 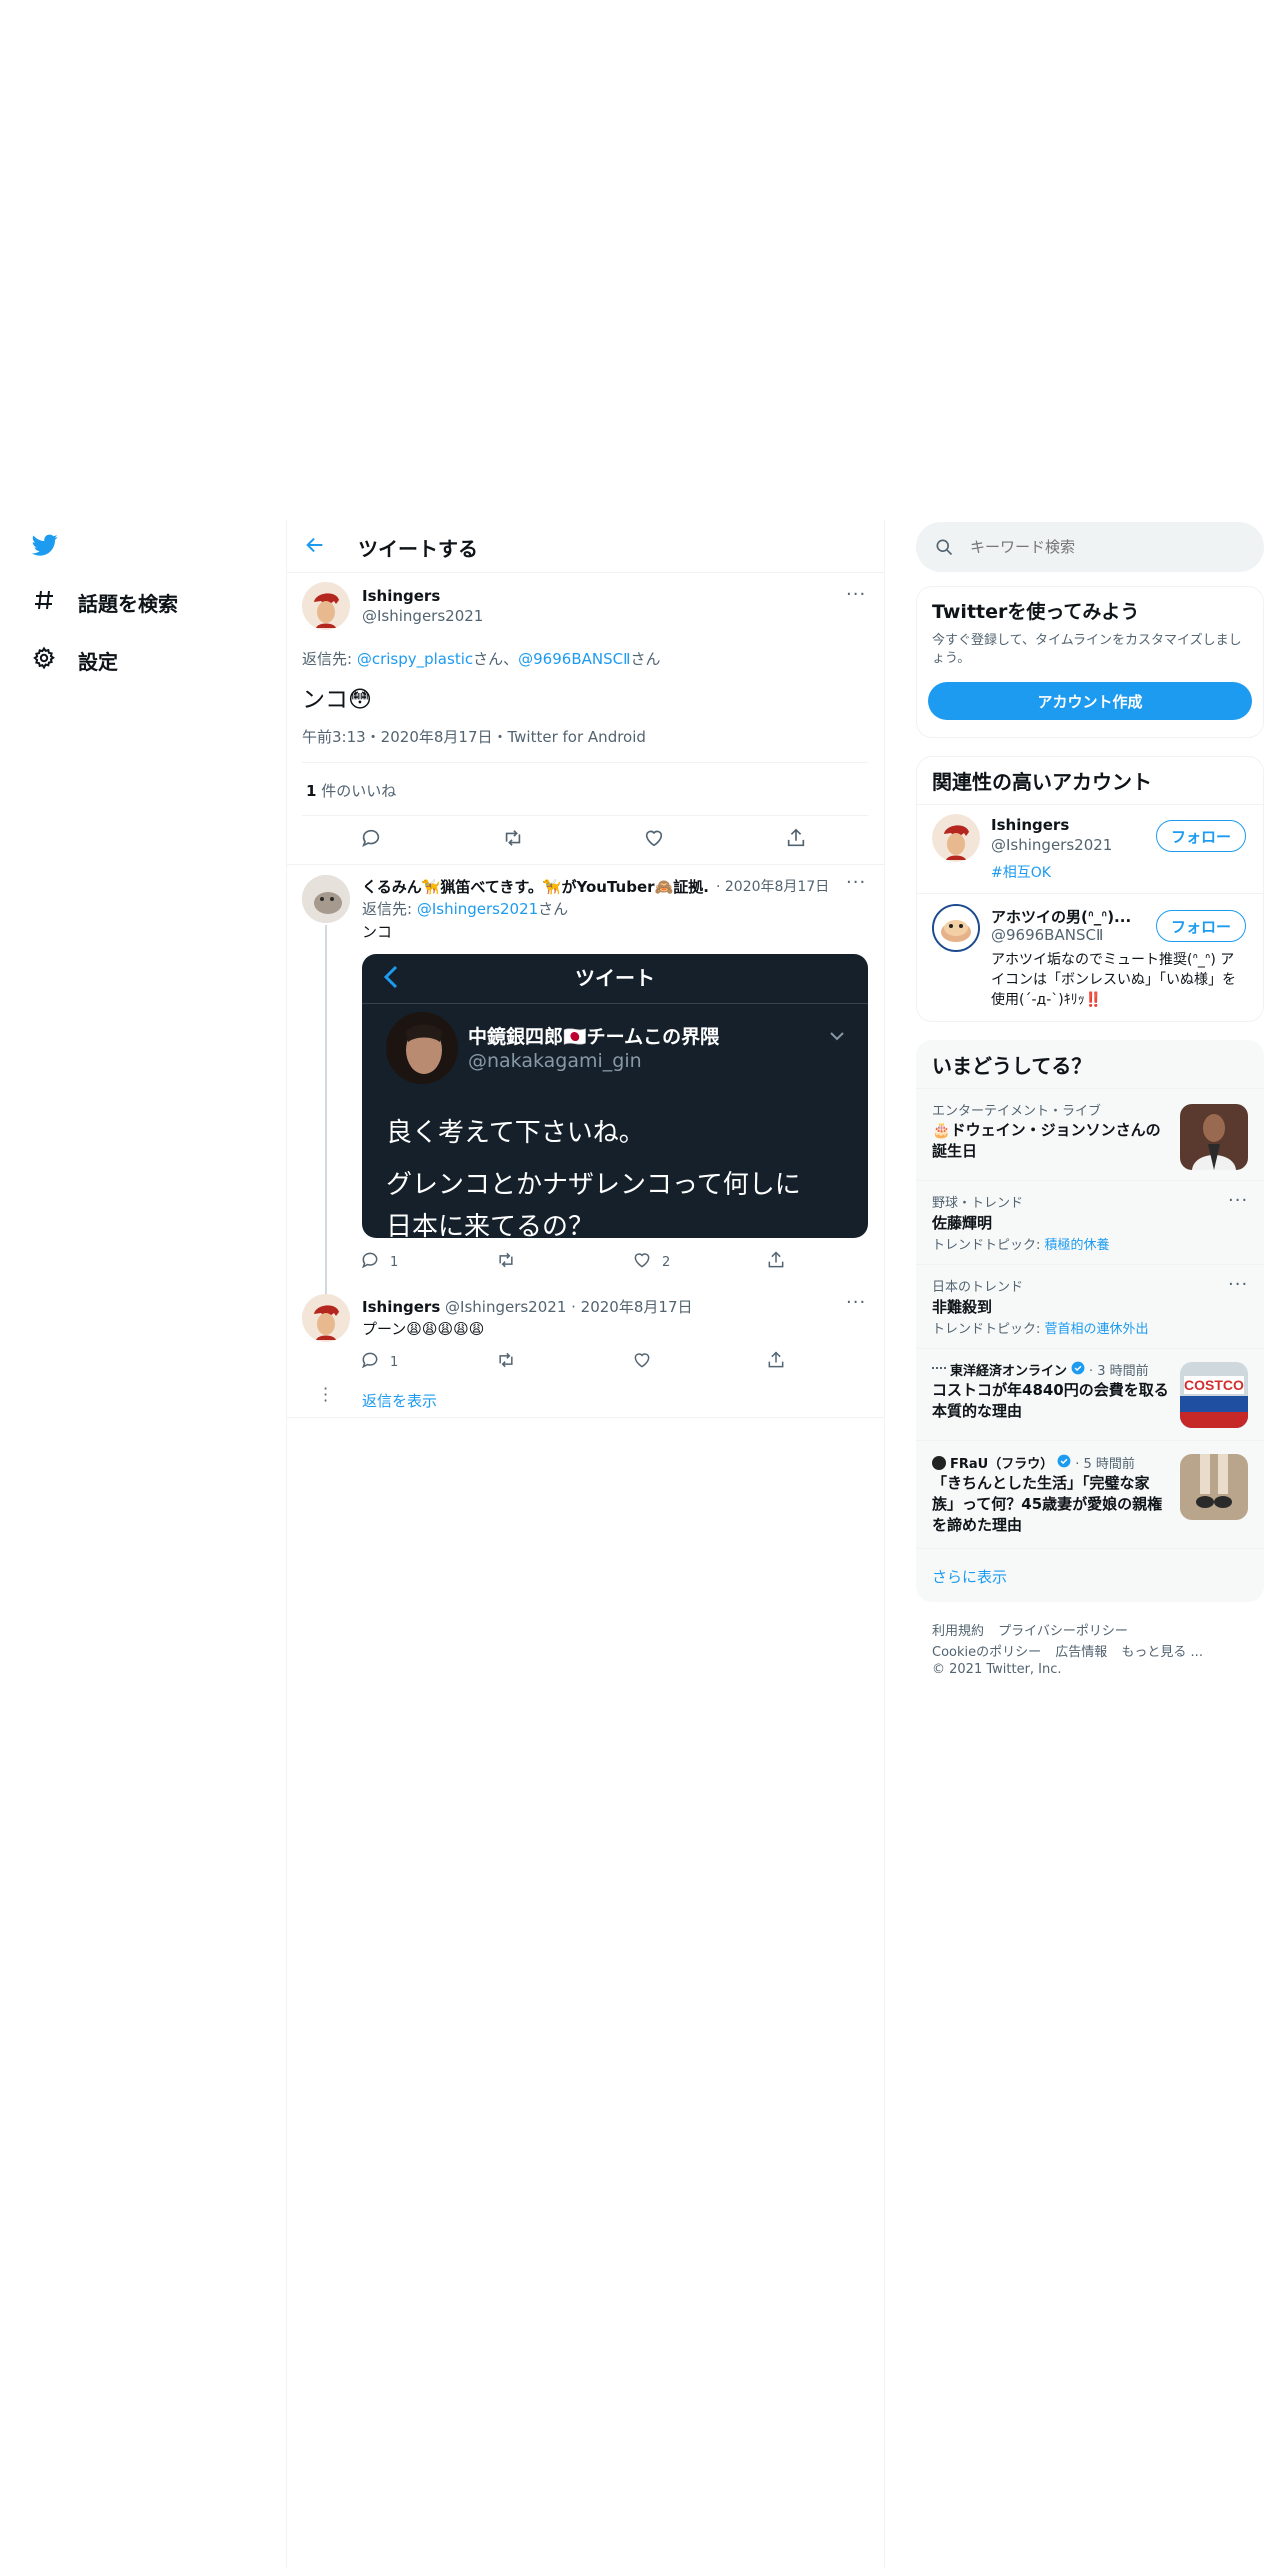 I want to click on trend-topic-prefix: トレンドトピック:, so click(x=988, y=1329).